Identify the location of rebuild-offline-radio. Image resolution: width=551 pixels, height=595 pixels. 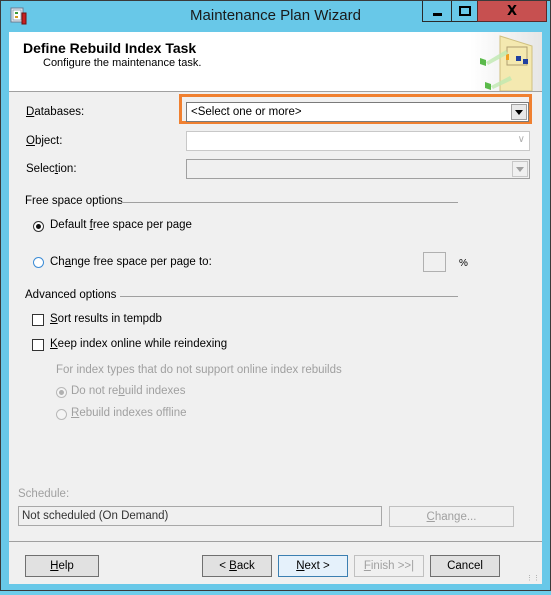
(61, 414).